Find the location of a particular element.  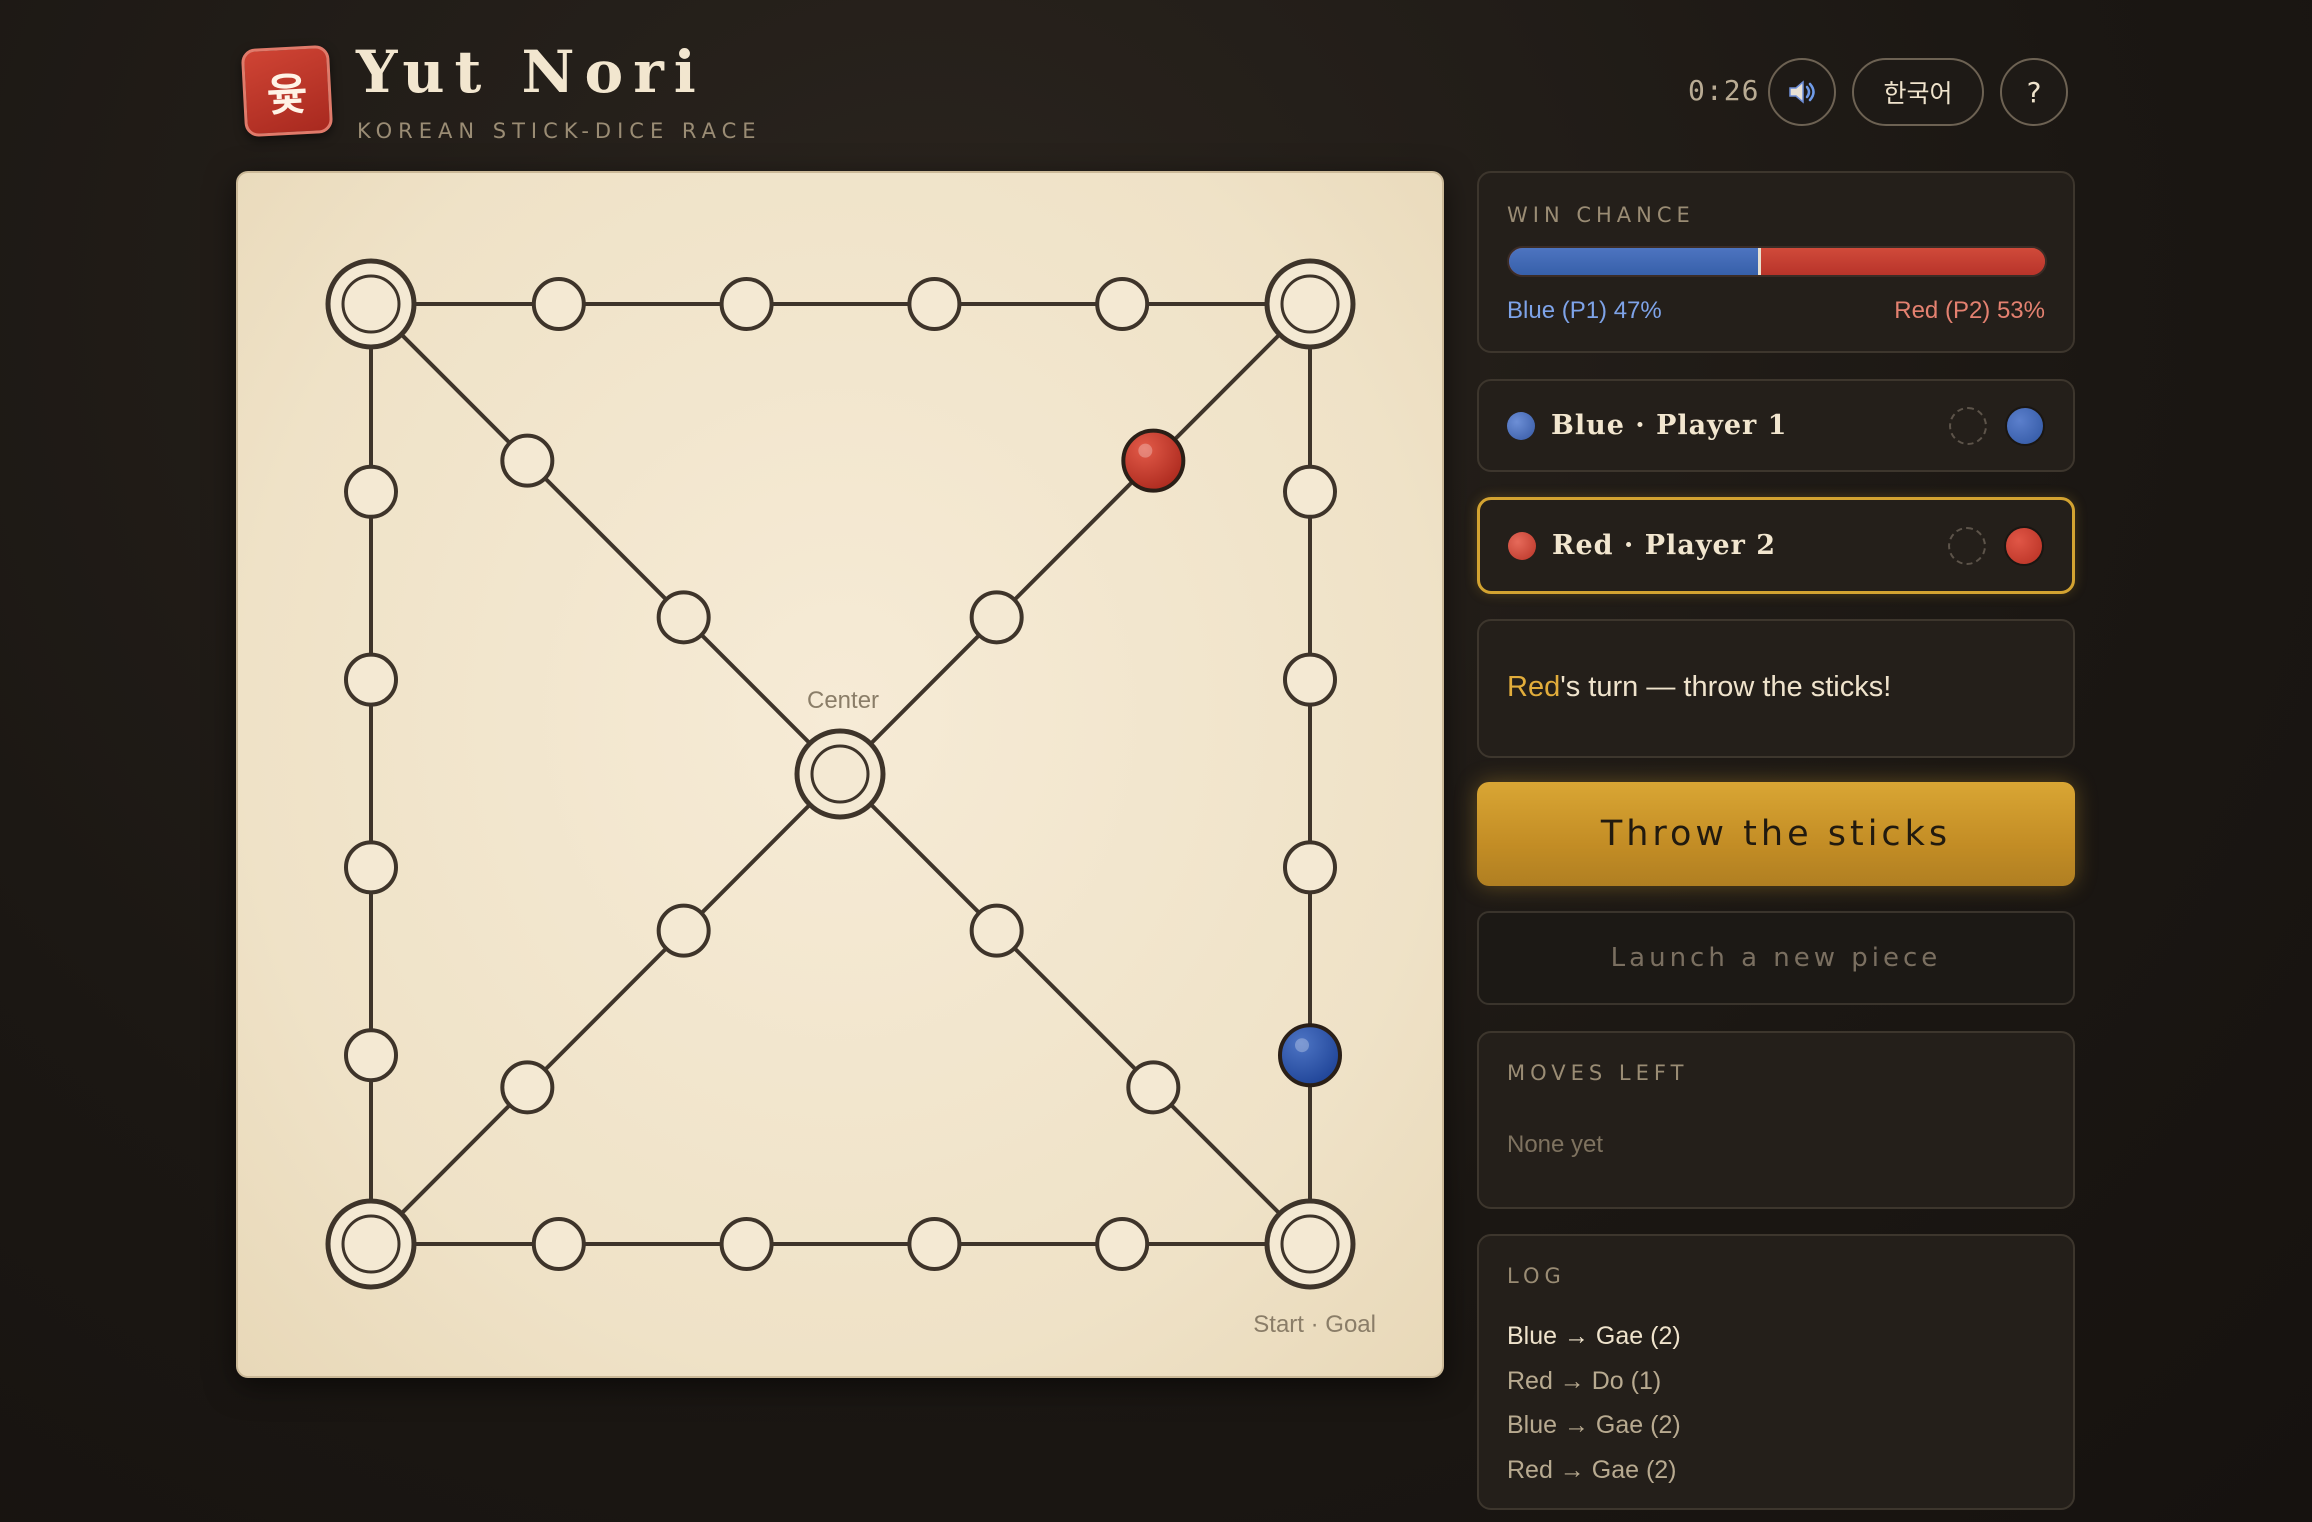

log-entry: Red → Do (1) is located at coordinates (1584, 1380).